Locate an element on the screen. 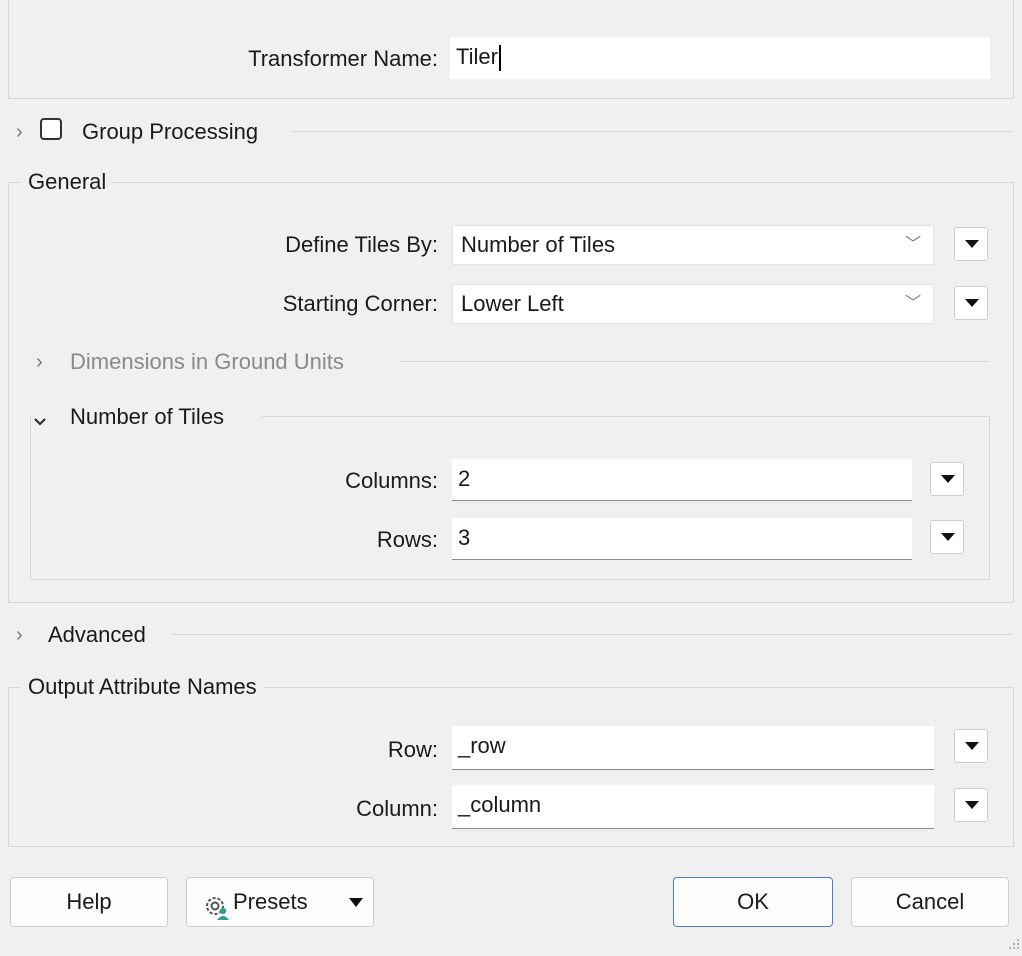 The image size is (1022, 956). help-button: Help is located at coordinates (89, 902).